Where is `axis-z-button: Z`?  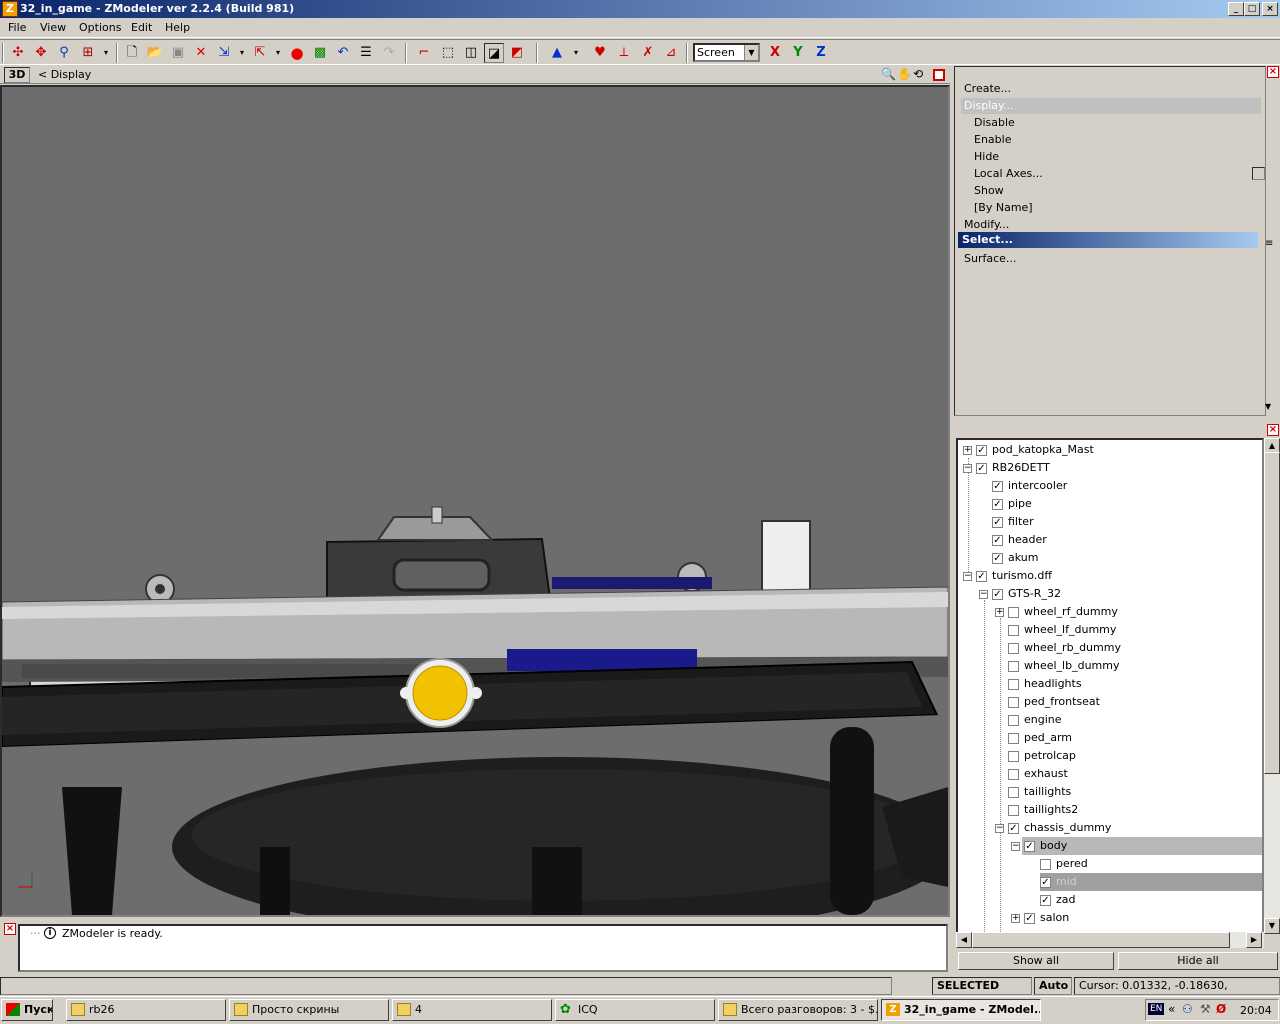
axis-z-button: Z is located at coordinates (821, 53).